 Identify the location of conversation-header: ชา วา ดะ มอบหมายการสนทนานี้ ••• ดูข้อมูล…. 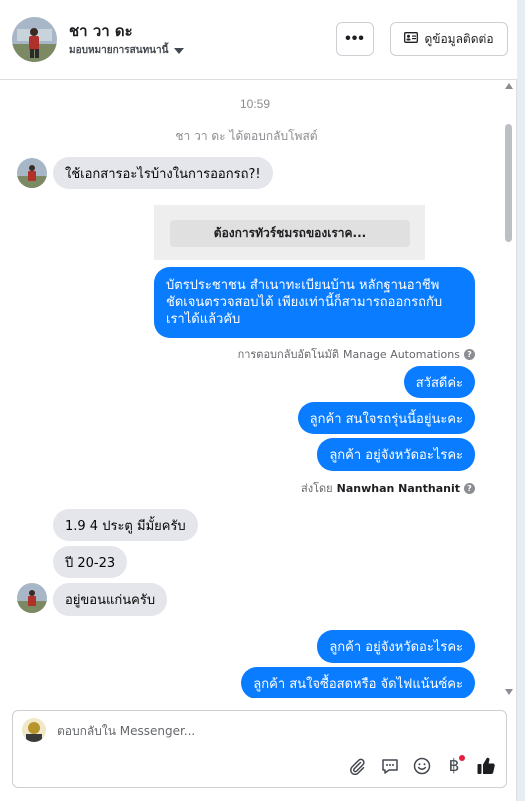
(258, 40).